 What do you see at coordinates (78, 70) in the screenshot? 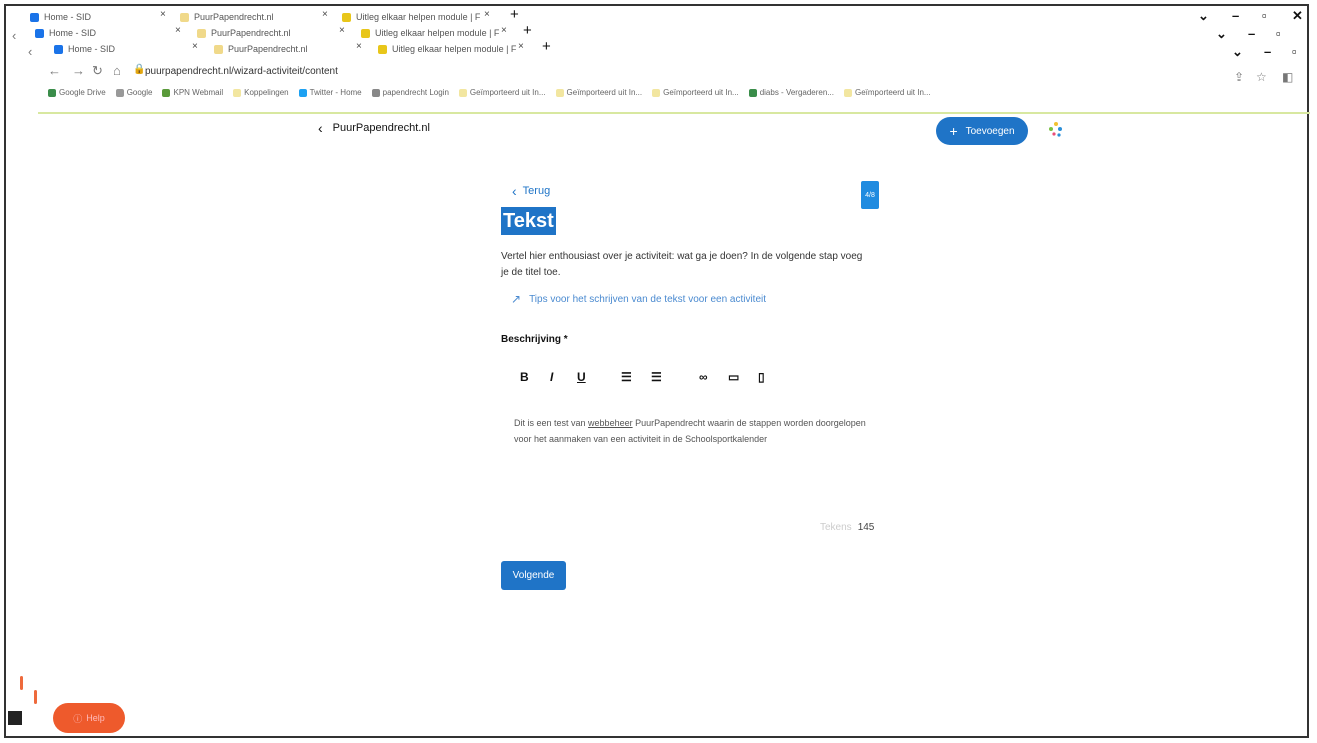
I see `forward-arrow-icon: →` at bounding box center [78, 70].